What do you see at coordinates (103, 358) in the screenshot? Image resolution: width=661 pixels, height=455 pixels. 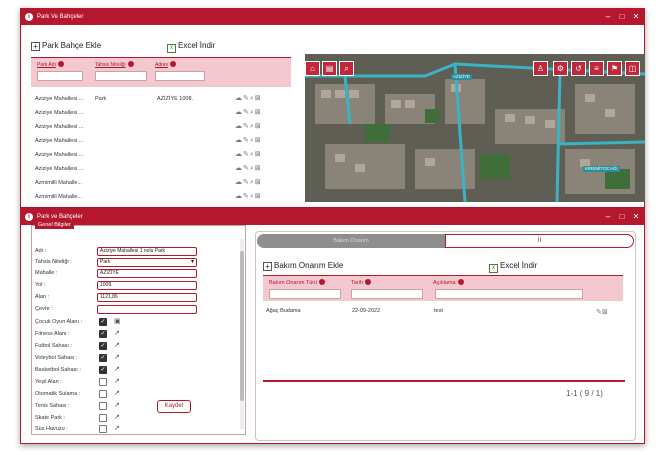 I see `volleyball-checkbox: ✓` at bounding box center [103, 358].